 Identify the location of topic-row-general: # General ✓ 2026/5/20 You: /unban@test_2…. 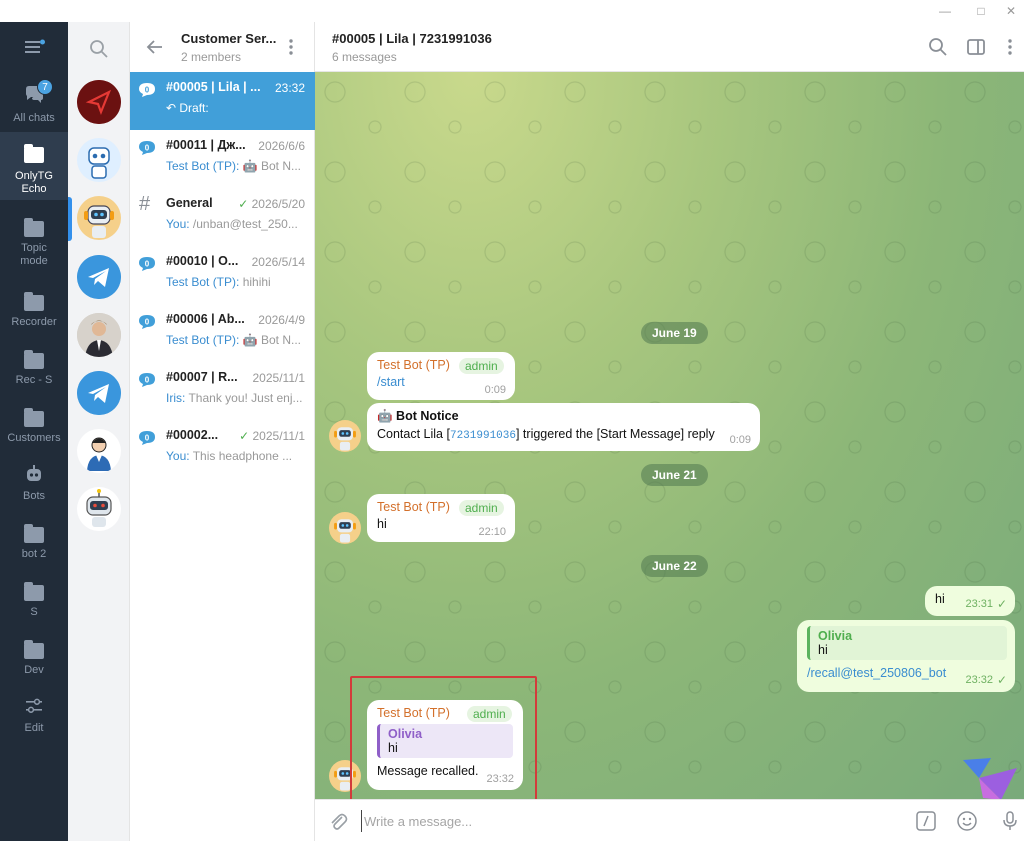
(222, 217).